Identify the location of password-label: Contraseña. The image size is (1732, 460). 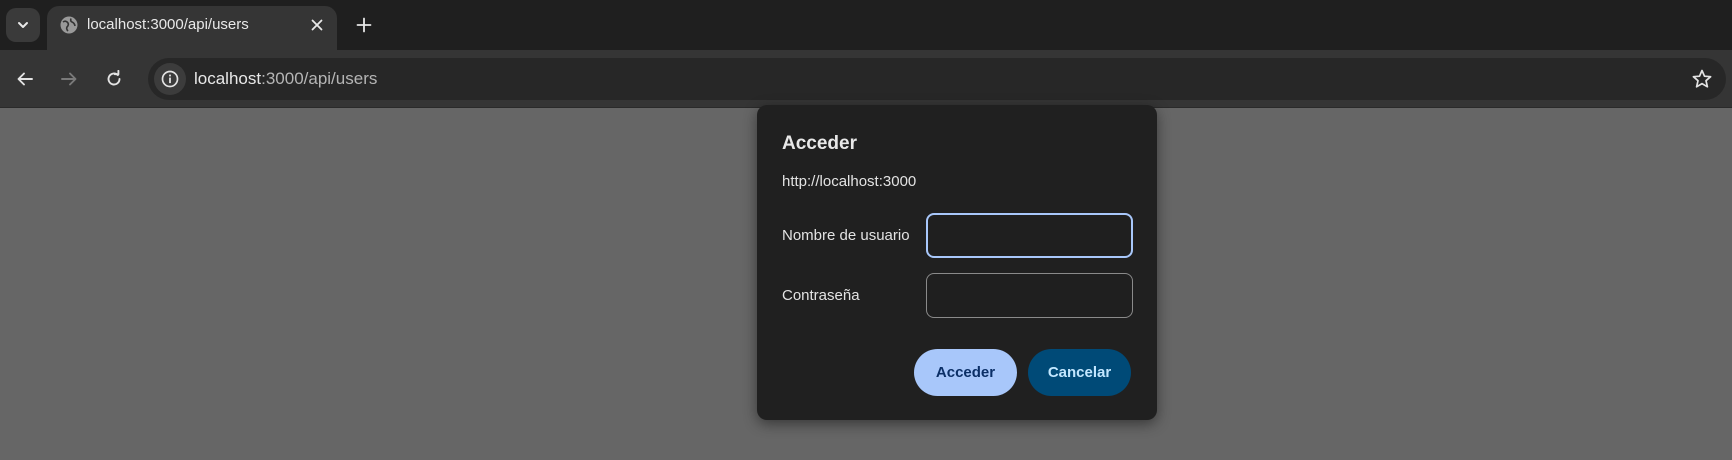
(821, 295).